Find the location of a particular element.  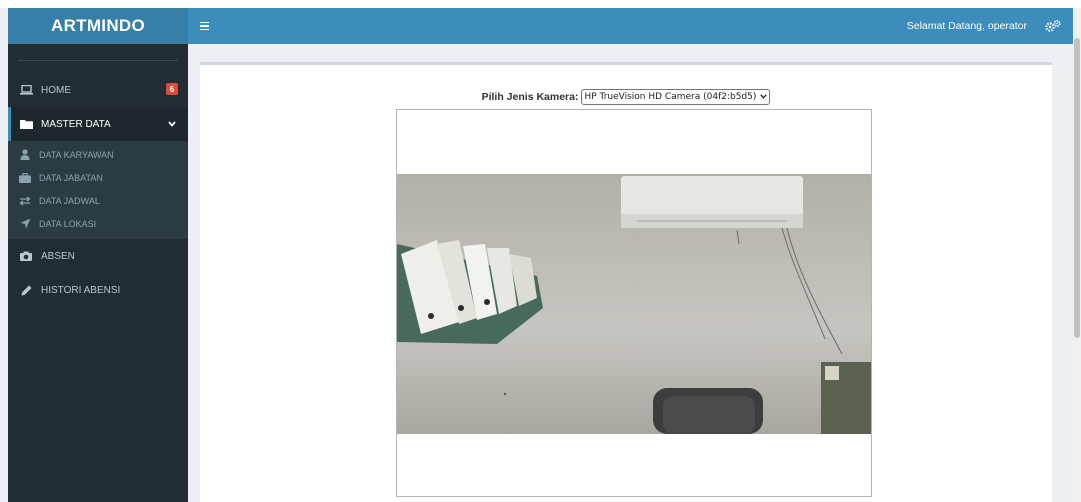

sub-item-label: DATA LOKASI is located at coordinates (68, 223).